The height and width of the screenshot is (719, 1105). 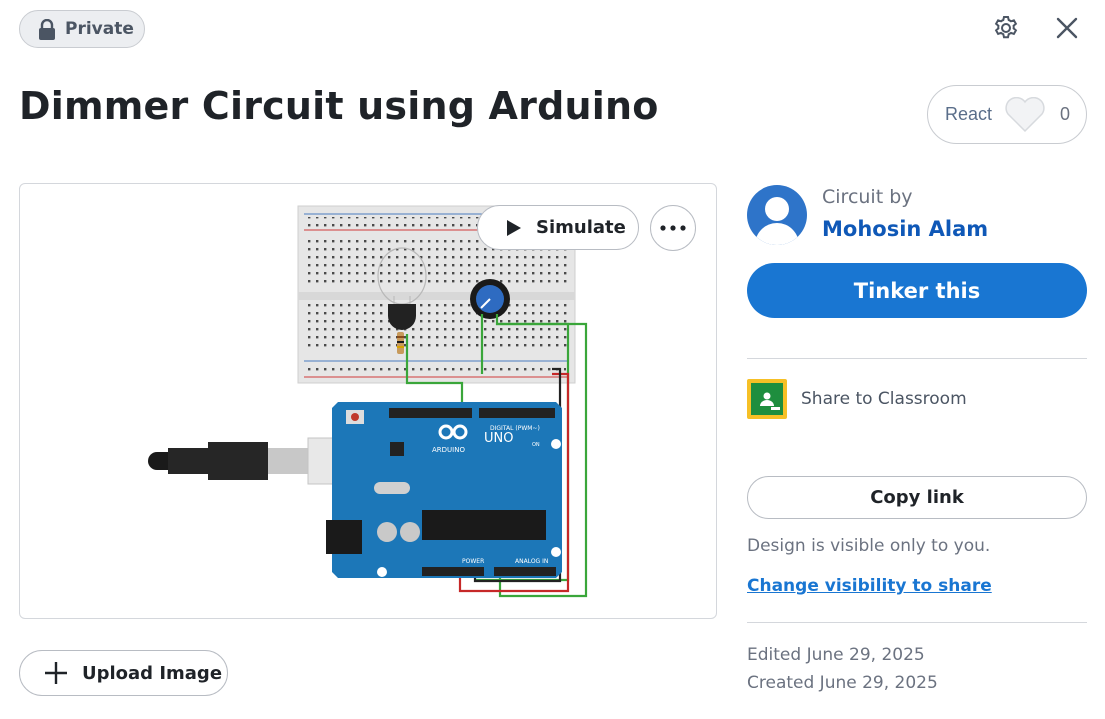 I want to click on board-uno-text: UNO, so click(x=498, y=438).